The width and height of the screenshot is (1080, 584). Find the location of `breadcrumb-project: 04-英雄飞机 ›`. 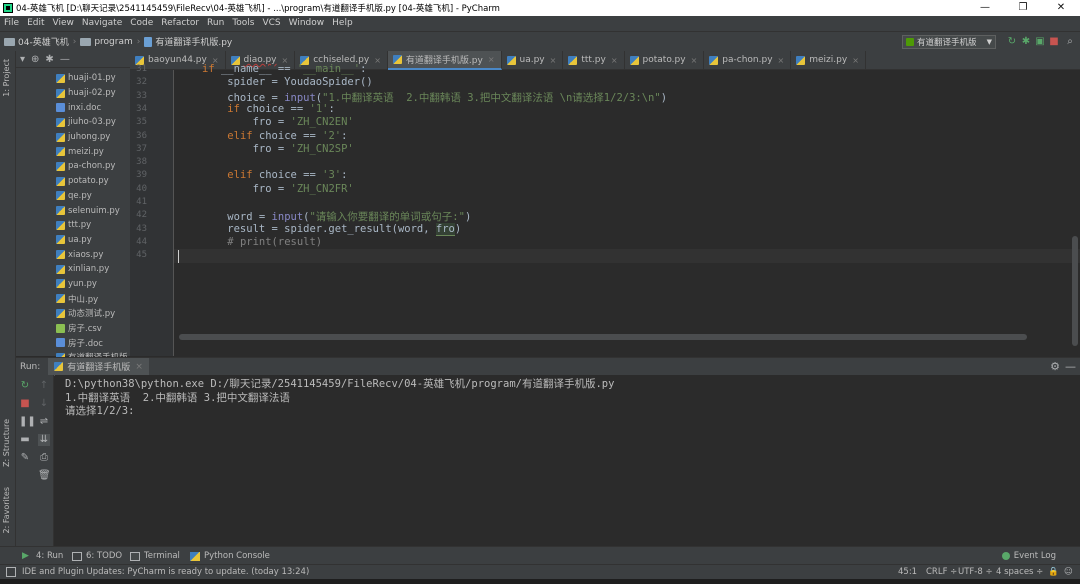

breadcrumb-project: 04-英雄飞机 › is located at coordinates (40, 41).